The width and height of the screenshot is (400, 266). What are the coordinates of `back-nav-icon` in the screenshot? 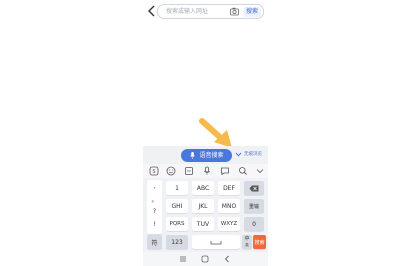 It's located at (227, 259).